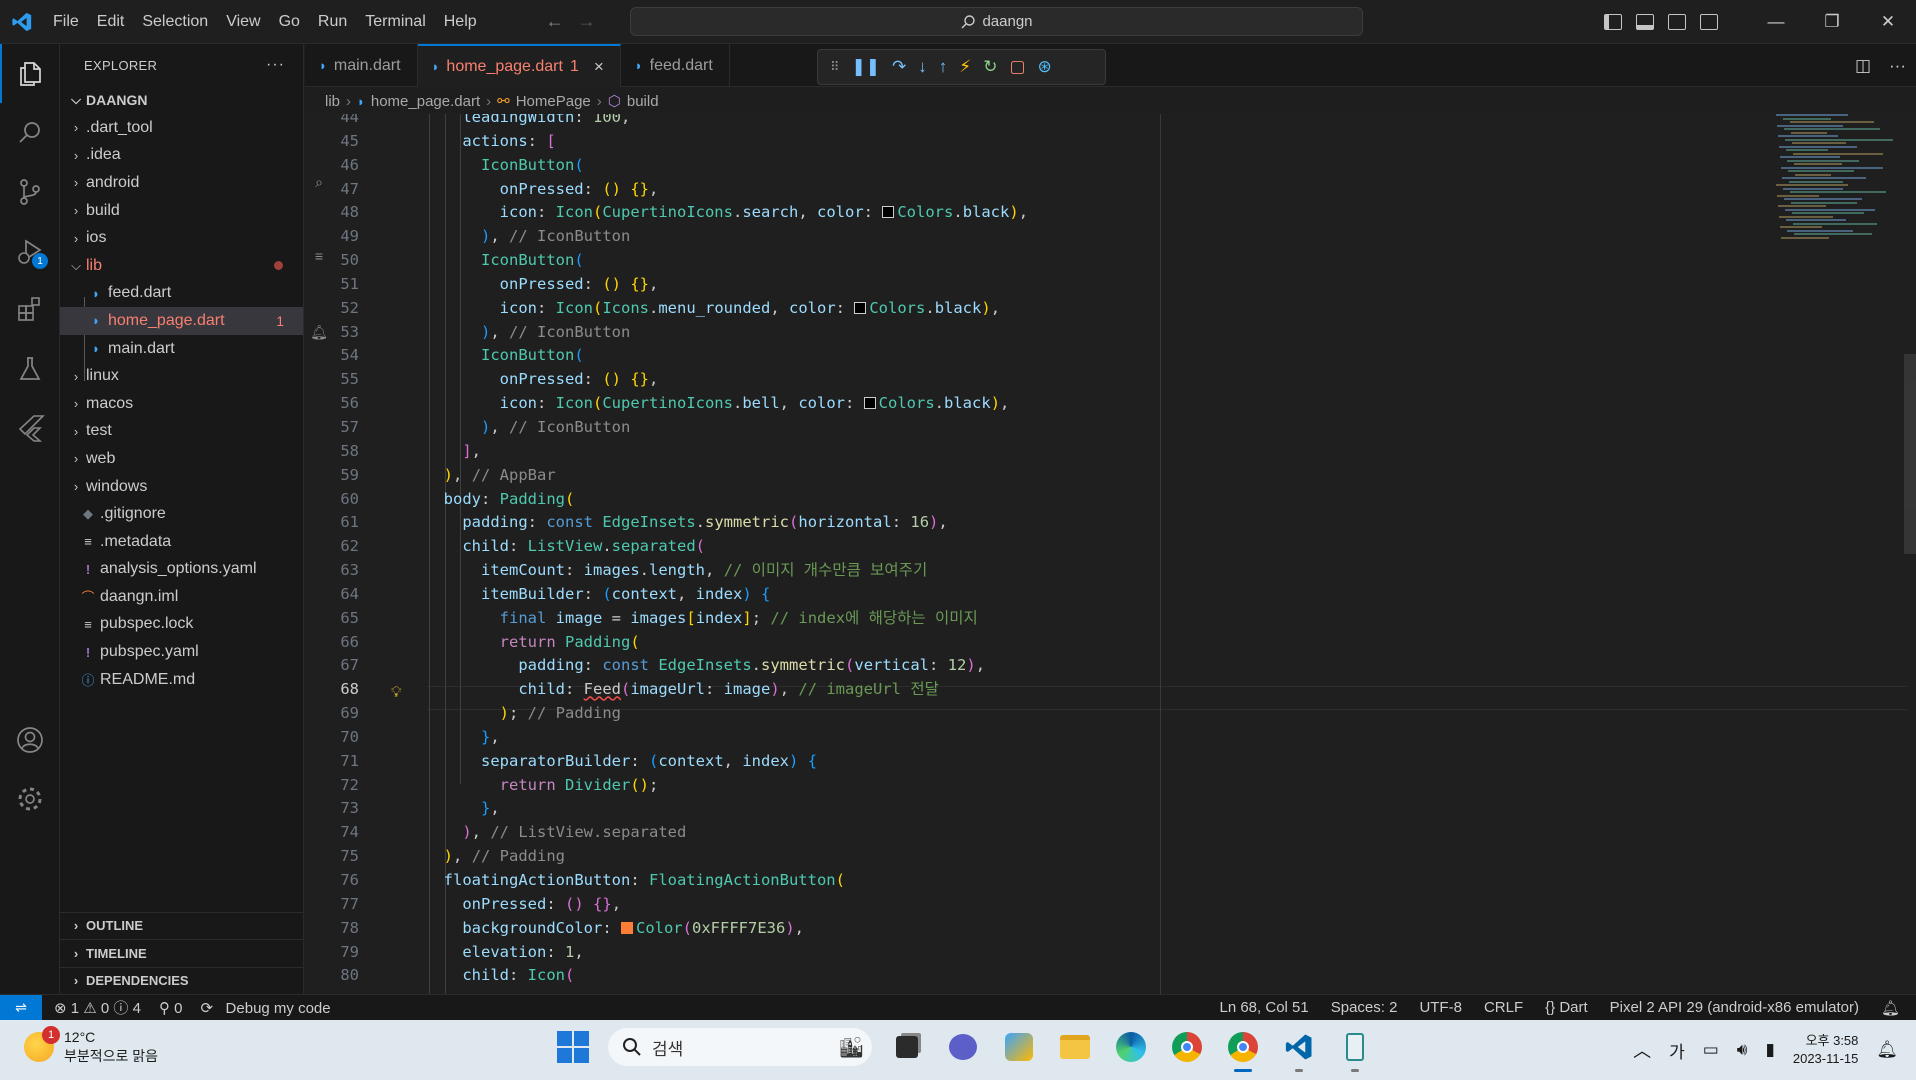  Describe the element at coordinates (1677, 1050) in the screenshot. I see `ime-indicator: 가` at that location.